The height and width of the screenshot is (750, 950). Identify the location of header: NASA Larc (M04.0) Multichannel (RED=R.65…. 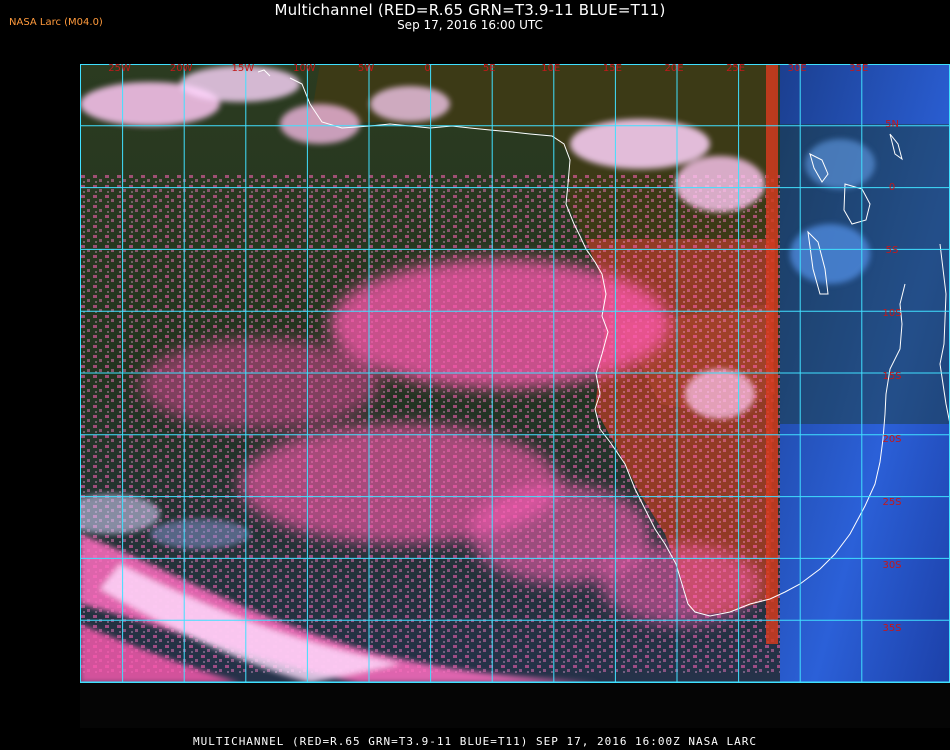
(475, 32).